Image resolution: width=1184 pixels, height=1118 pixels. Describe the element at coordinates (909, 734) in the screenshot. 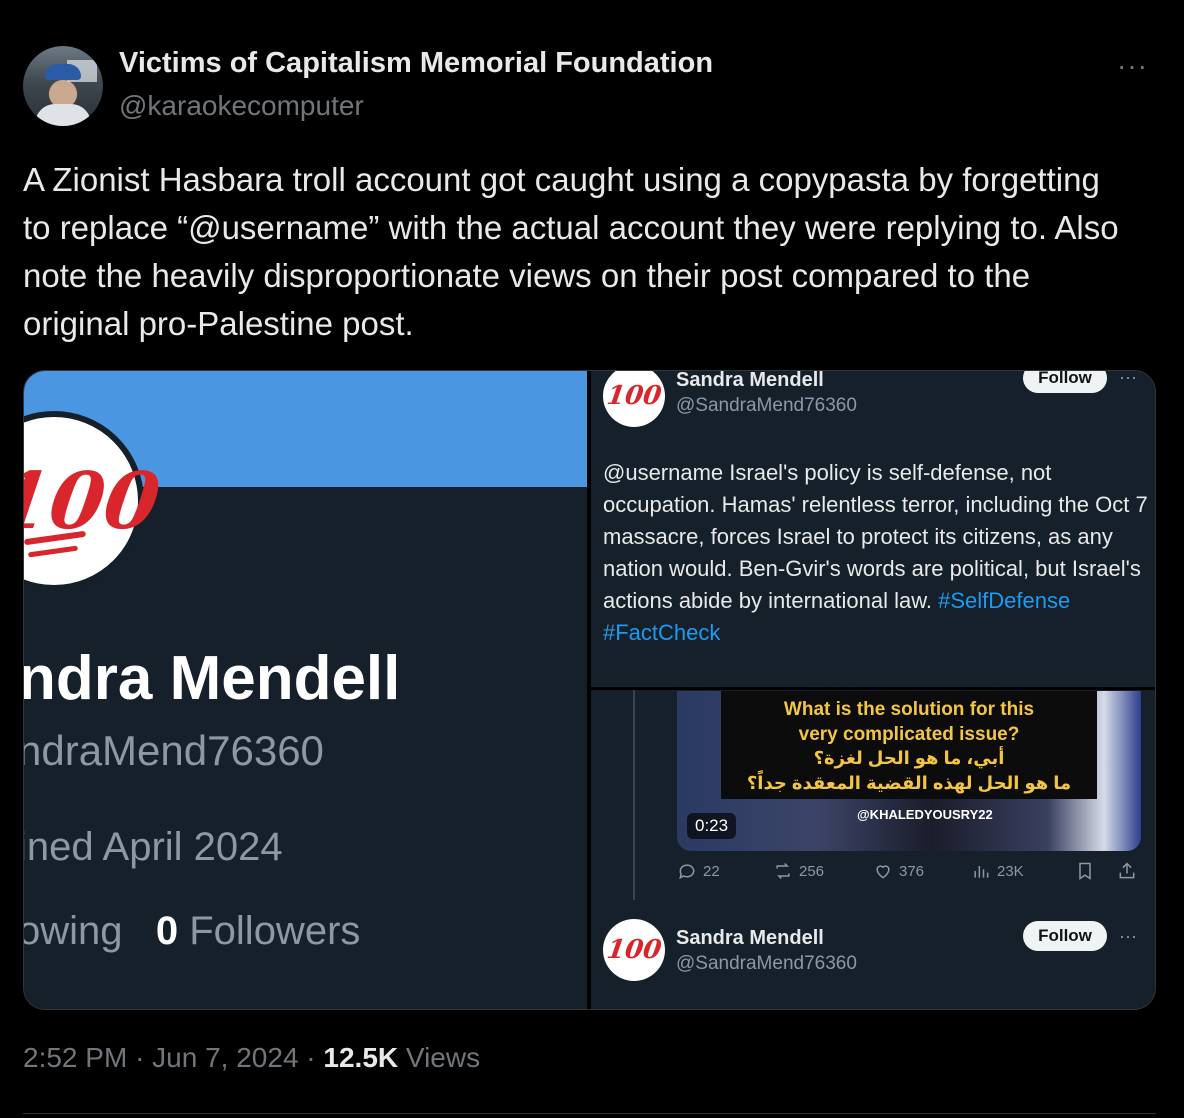

I see `caption-en-line-2: very complicated issue?` at that location.